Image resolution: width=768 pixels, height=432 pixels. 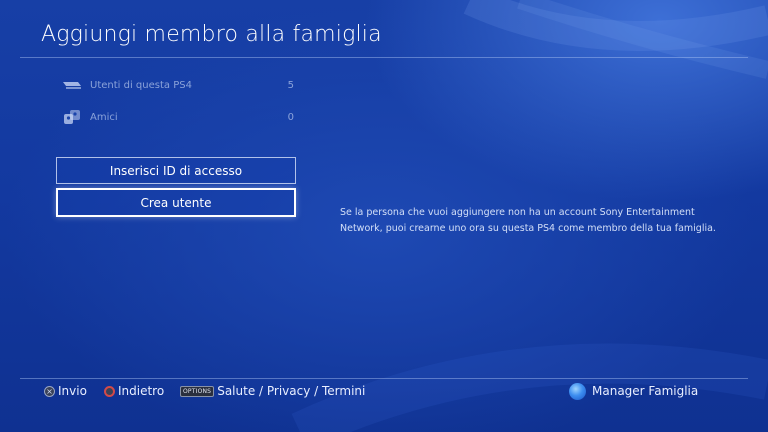 I want to click on family-manager-icon, so click(x=577, y=391).